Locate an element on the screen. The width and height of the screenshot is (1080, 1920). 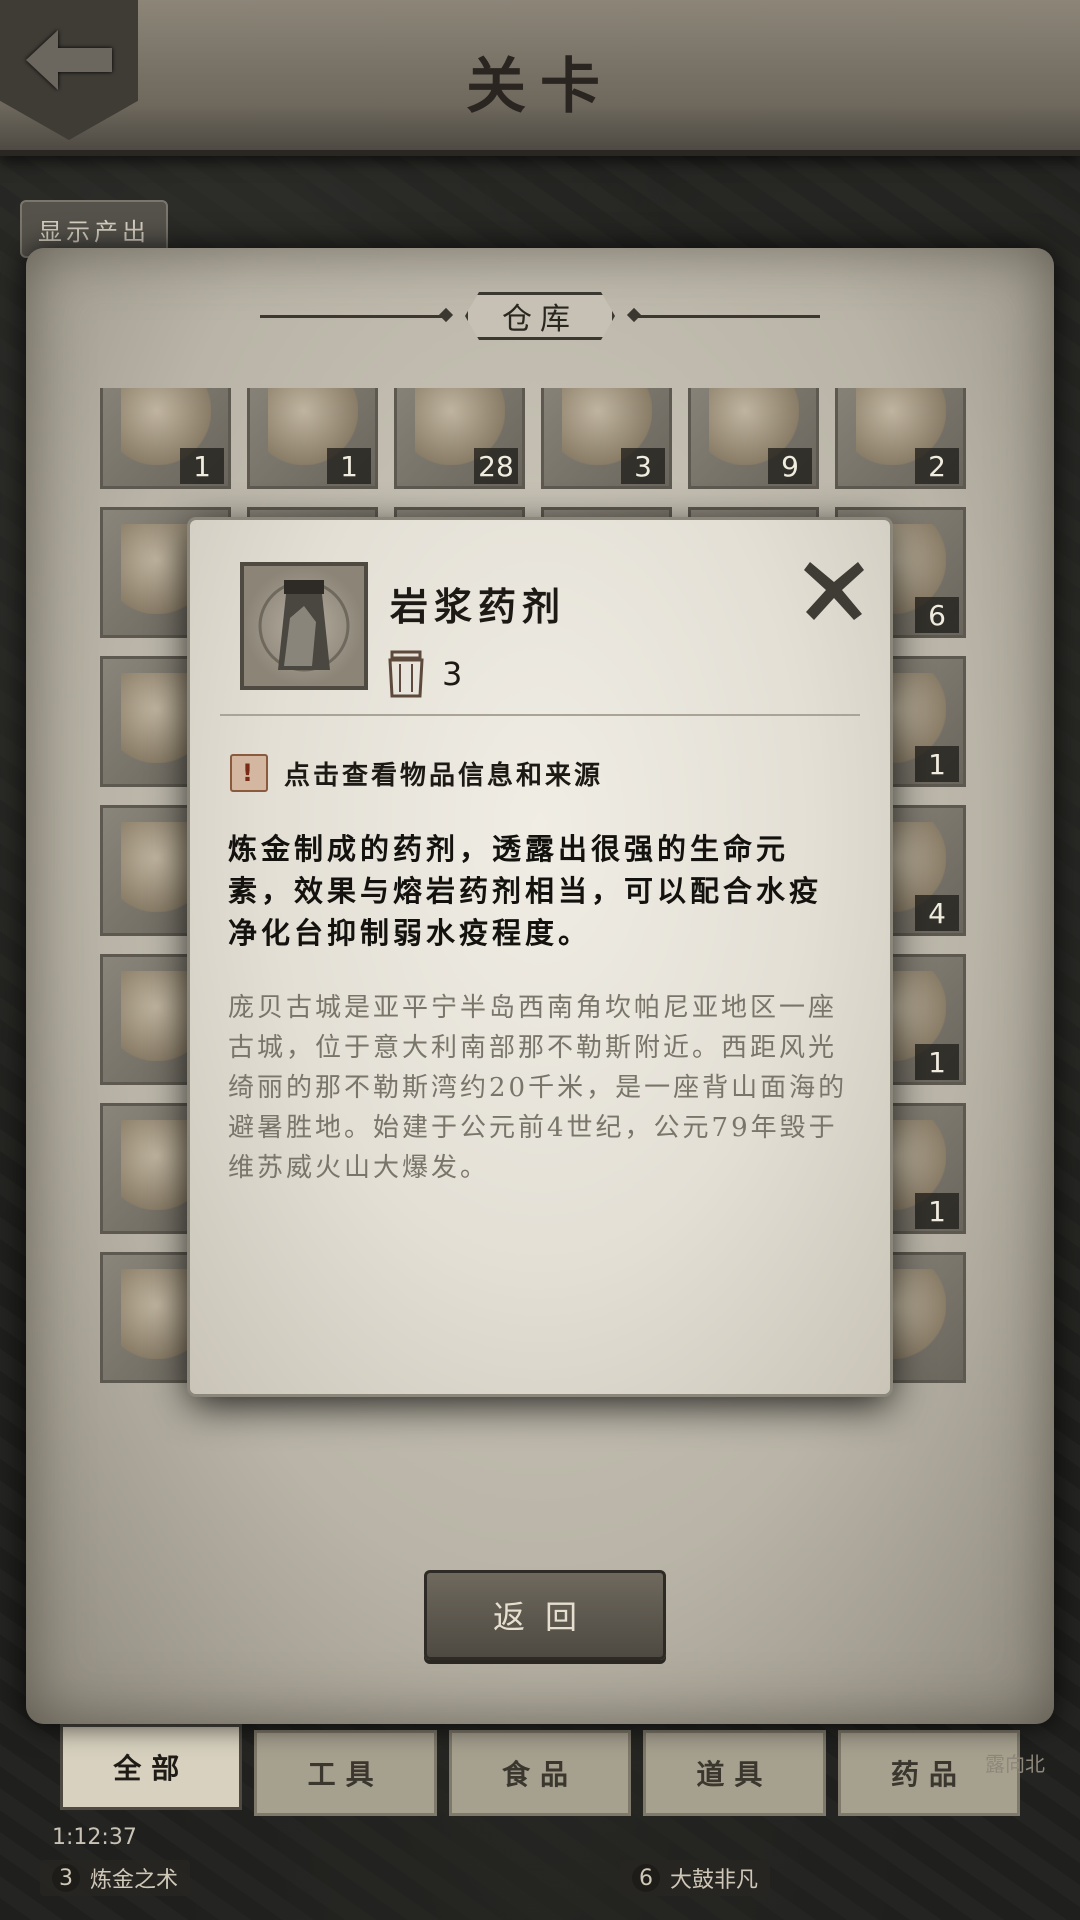
chip-label: 炼金之术 is located at coordinates (134, 1880).